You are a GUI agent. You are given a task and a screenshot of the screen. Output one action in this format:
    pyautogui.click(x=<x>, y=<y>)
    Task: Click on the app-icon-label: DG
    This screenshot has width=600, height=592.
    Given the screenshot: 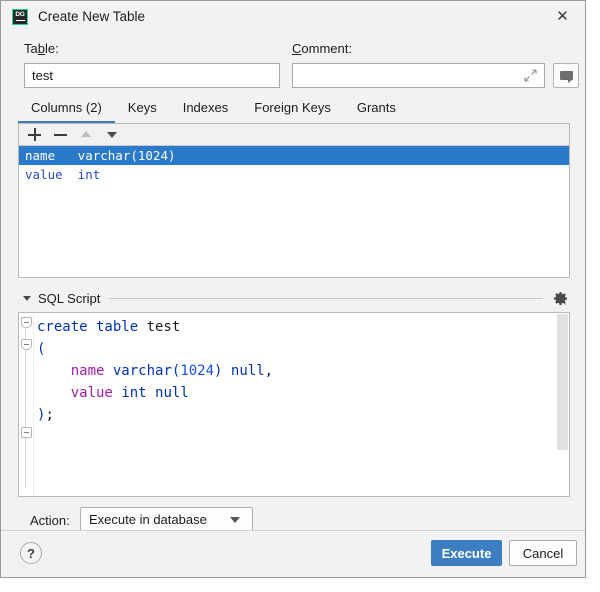 What is the action you would take?
    pyautogui.click(x=20, y=14)
    